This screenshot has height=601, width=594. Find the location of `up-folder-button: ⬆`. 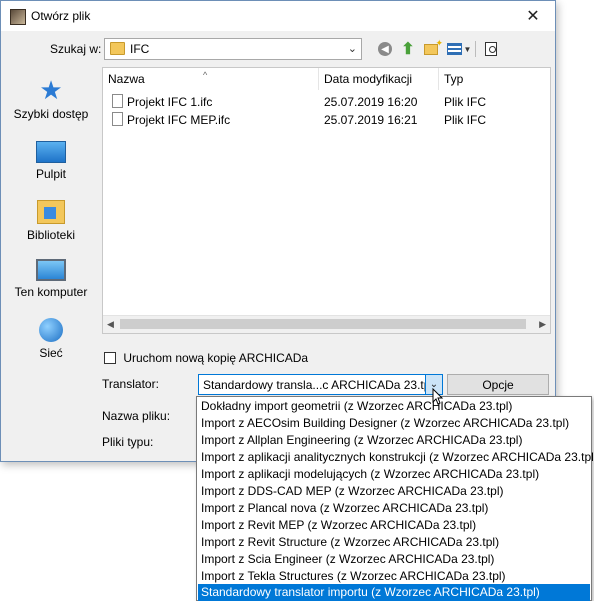

up-folder-button: ⬆ is located at coordinates (408, 49).